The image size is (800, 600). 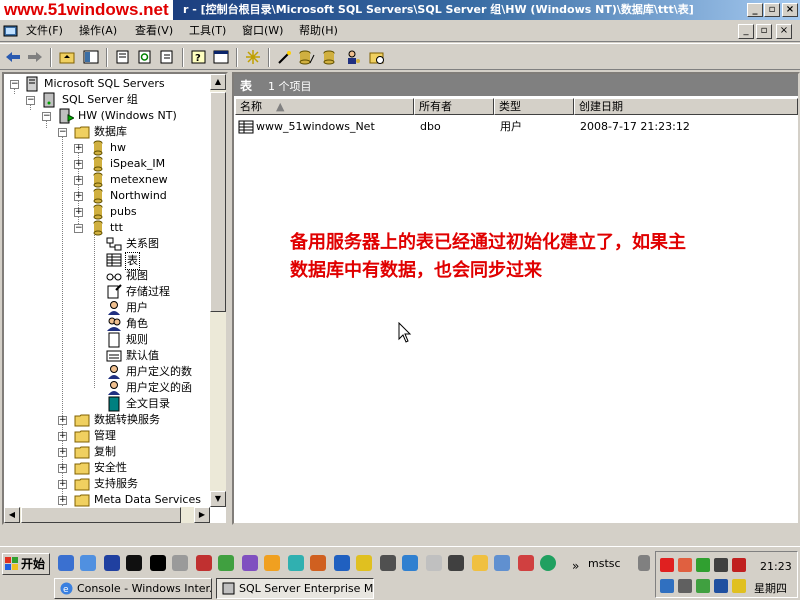 What do you see at coordinates (107, 276) in the screenshot?
I see `tree-node-views: 视图` at bounding box center [107, 276].